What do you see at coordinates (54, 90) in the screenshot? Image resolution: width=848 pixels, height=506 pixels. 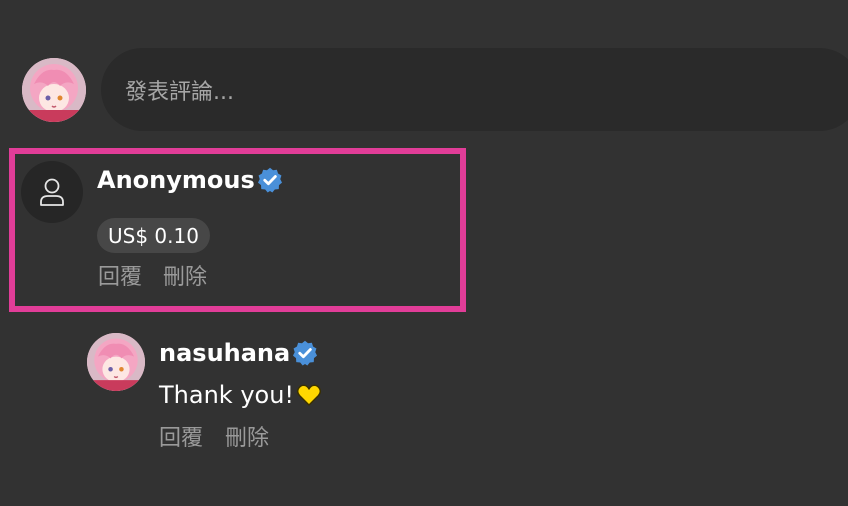 I see `current-user-avatar` at bounding box center [54, 90].